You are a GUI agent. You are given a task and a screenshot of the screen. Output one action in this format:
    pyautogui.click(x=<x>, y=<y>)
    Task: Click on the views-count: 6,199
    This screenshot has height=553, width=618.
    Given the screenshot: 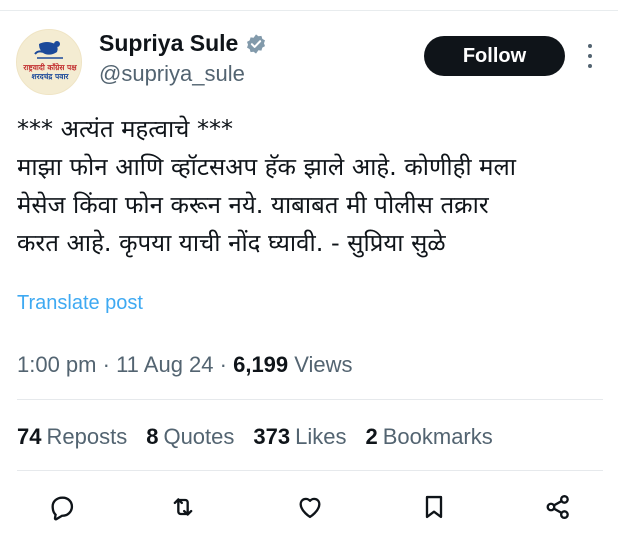 What is the action you would take?
    pyautogui.click(x=261, y=364)
    